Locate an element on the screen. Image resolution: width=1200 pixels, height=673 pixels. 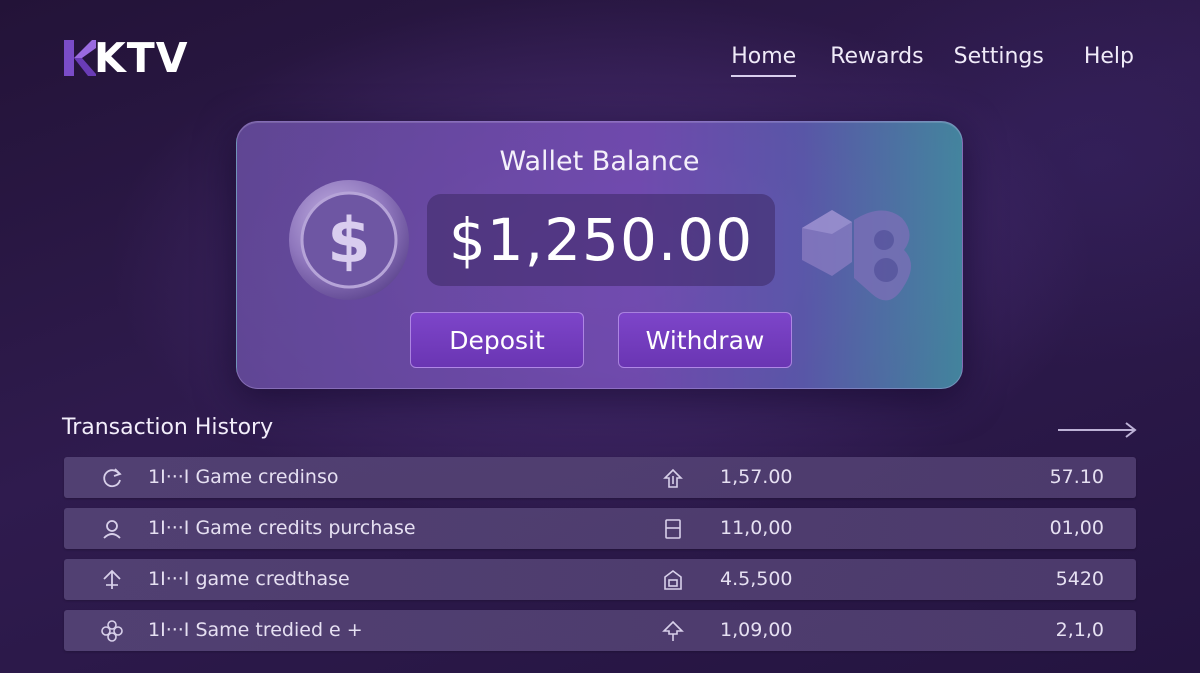
deposit-button: Deposit is located at coordinates (497, 340).